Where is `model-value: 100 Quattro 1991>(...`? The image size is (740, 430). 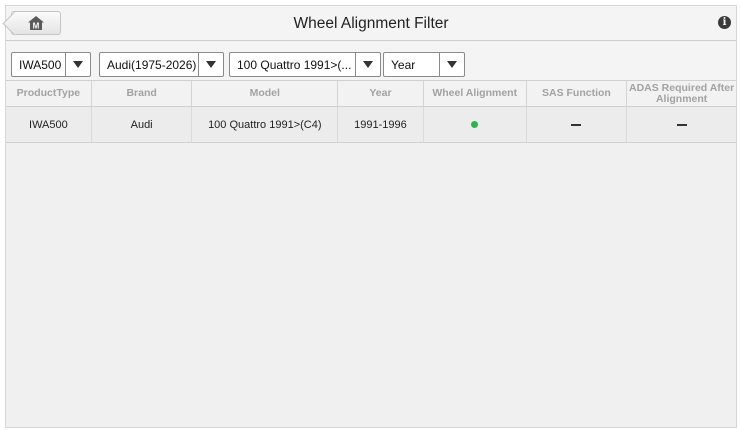 model-value: 100 Quattro 1991>(... is located at coordinates (294, 64).